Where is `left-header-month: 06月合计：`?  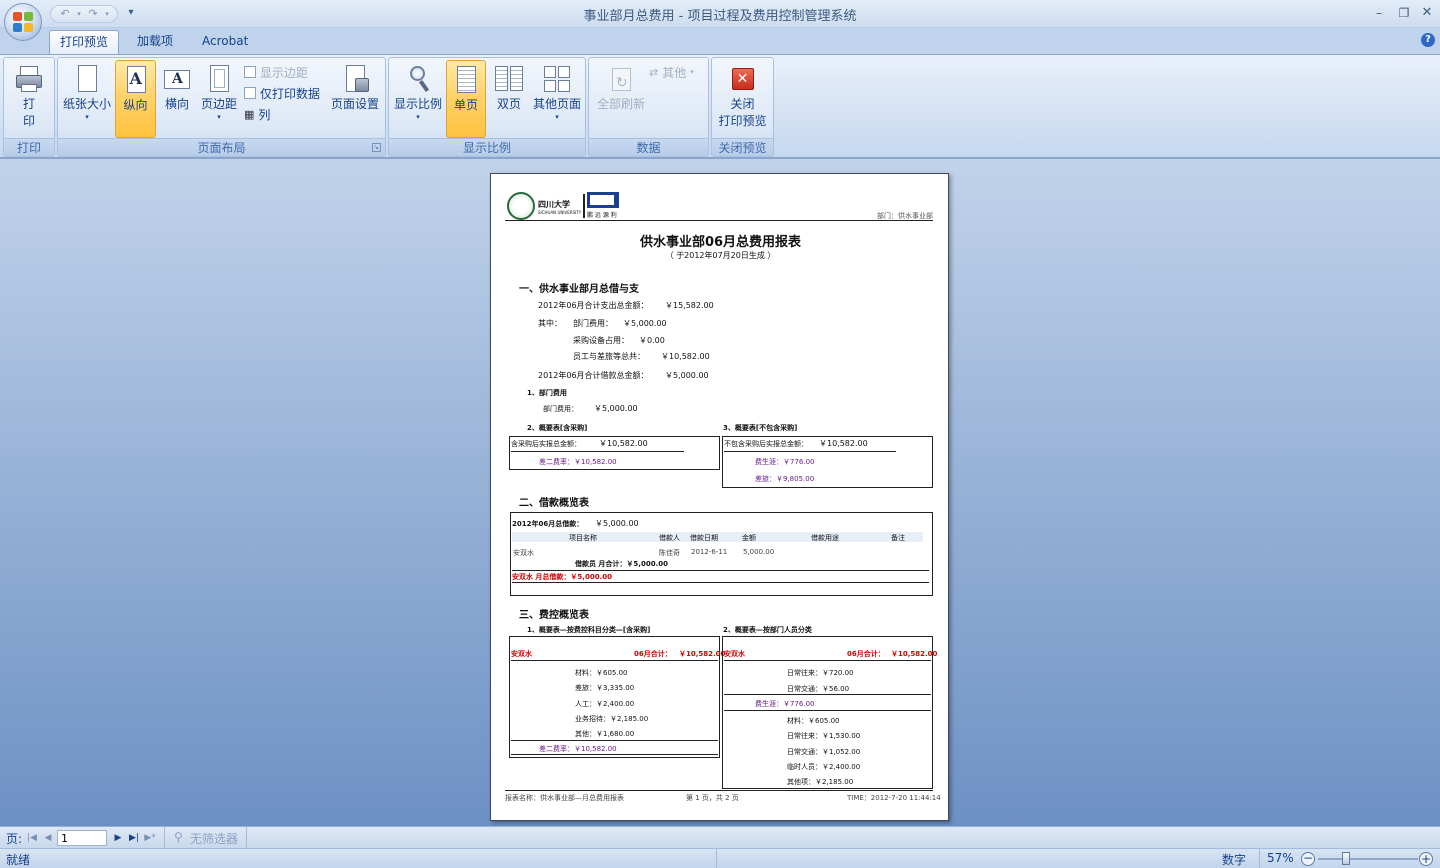
left-header-month: 06月合计： is located at coordinates (653, 654).